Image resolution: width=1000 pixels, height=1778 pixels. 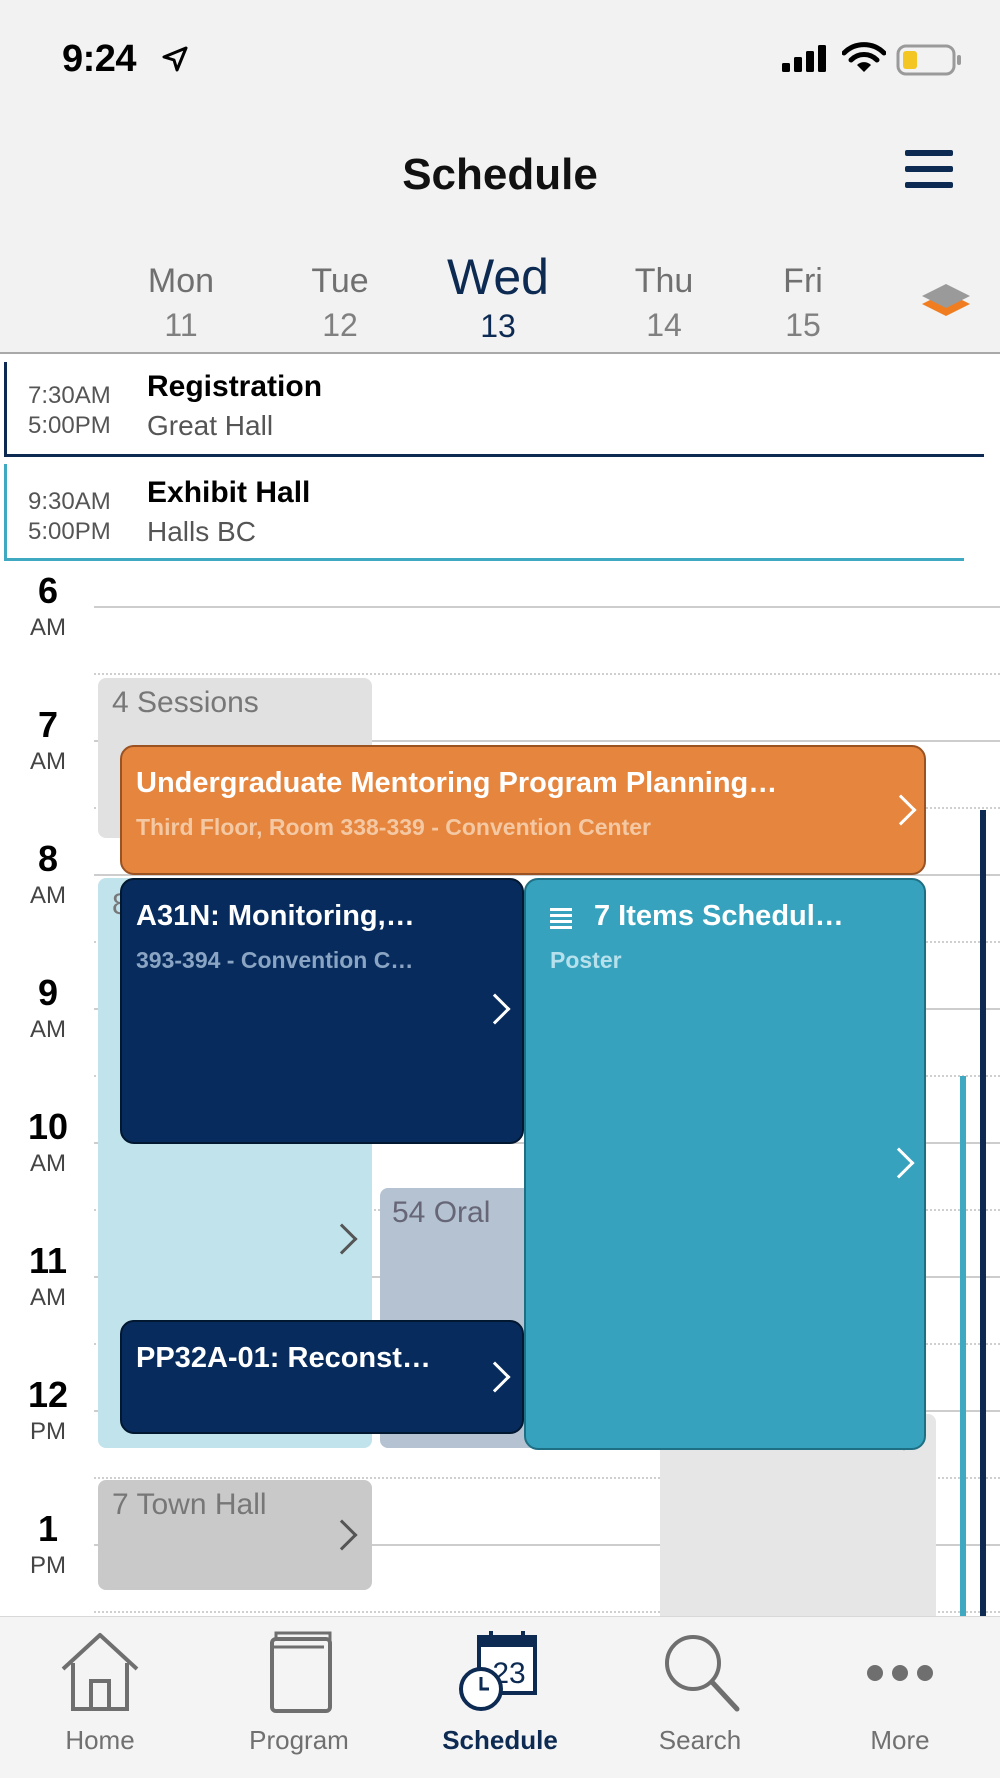 I want to click on event-title: Exhibit Hall, so click(x=229, y=492).